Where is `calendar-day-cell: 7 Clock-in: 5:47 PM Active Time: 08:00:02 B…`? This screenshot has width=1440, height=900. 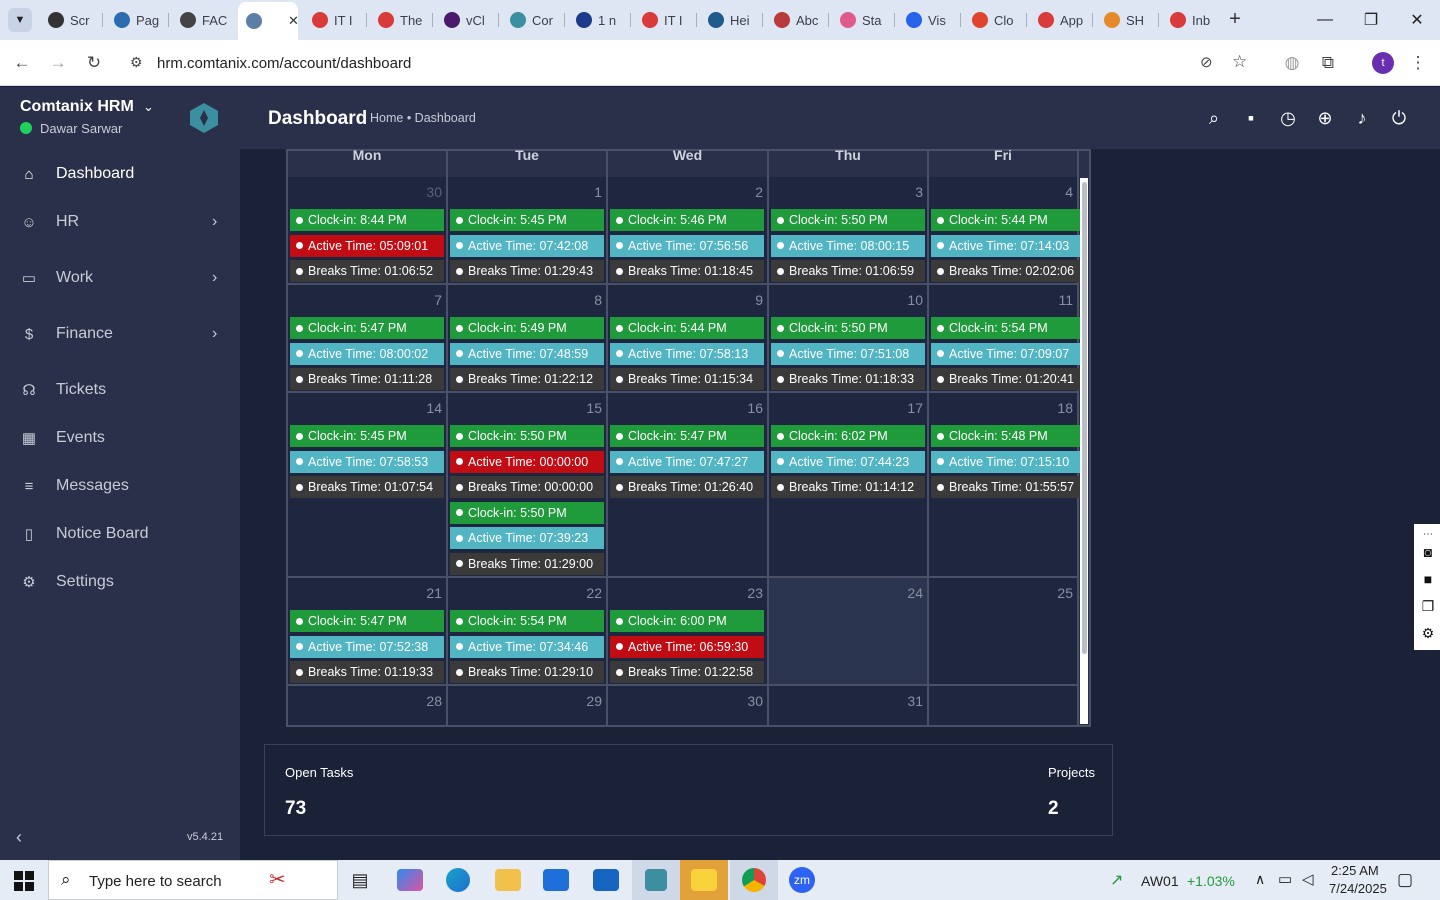 calendar-day-cell: 7 Clock-in: 5:47 PM Active Time: 08:00:02 B… is located at coordinates (368, 339).